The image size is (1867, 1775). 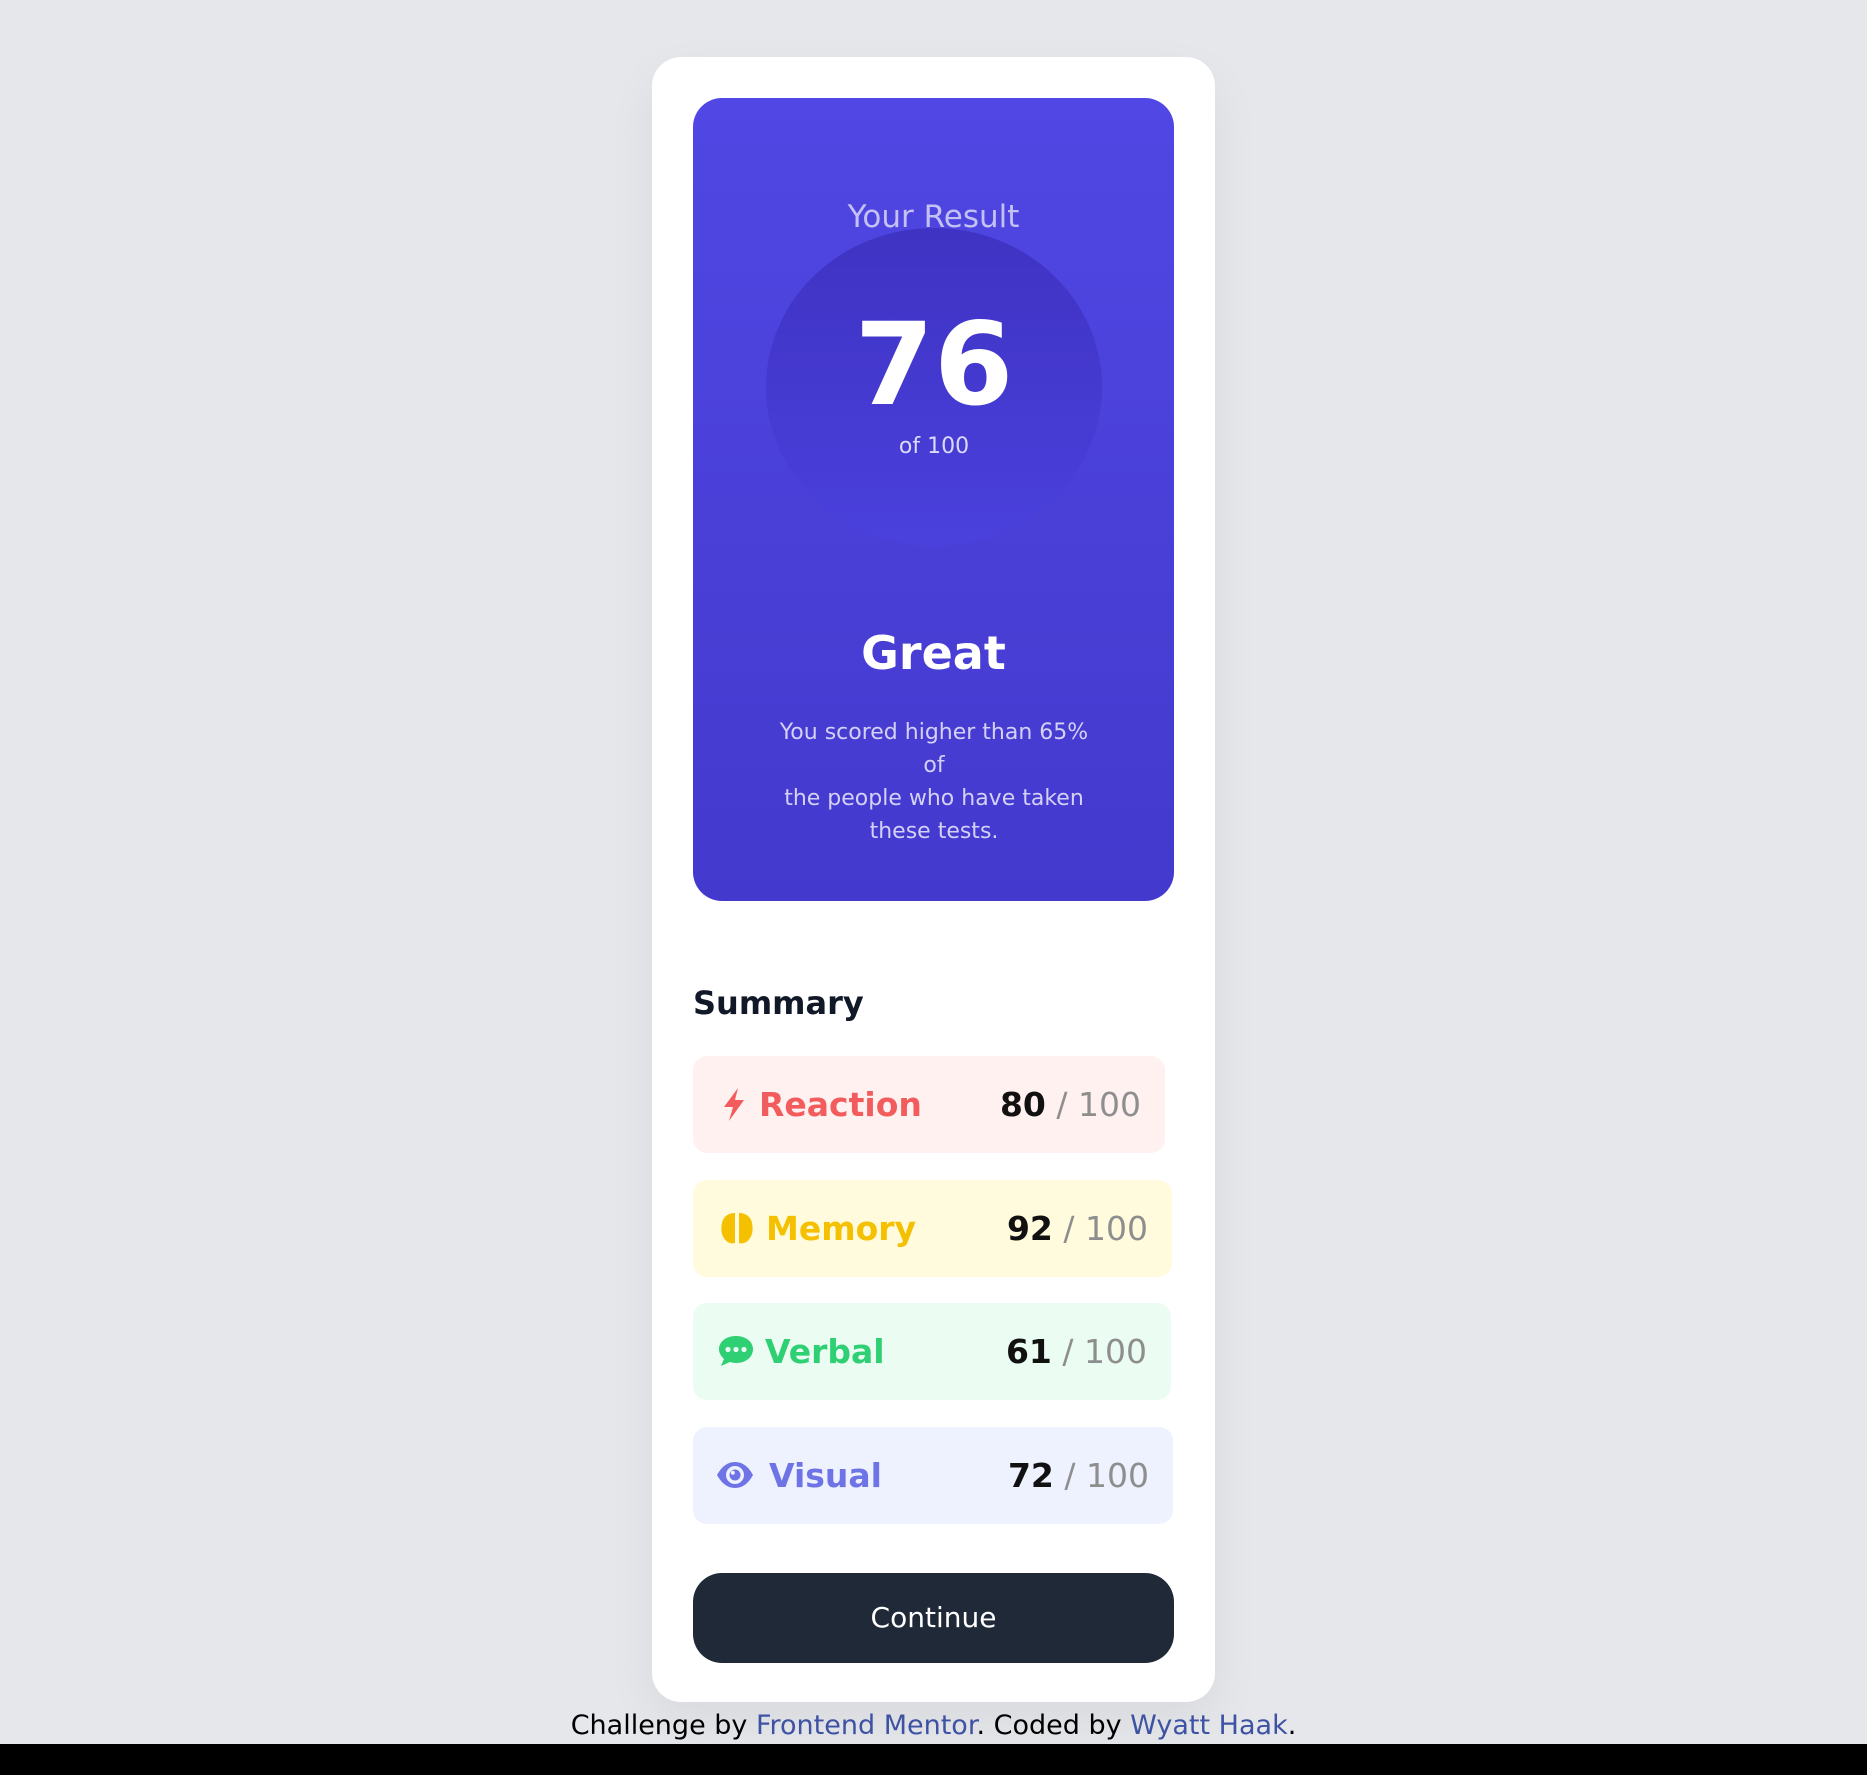 What do you see at coordinates (1022, 1104) in the screenshot?
I see `summary-item-score-value: 80` at bounding box center [1022, 1104].